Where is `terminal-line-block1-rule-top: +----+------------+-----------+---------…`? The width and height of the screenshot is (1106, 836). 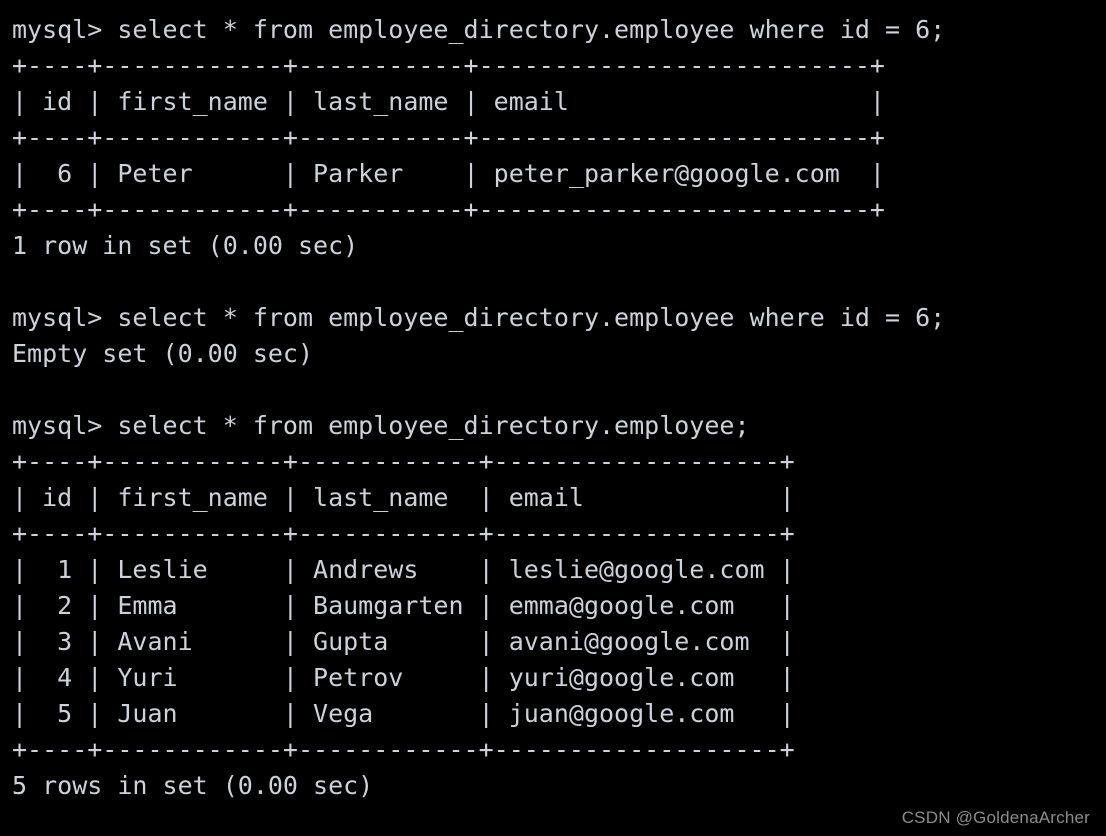
terminal-line-block1-rule-top: +----+------------+-----------+---------… is located at coordinates (448, 65).